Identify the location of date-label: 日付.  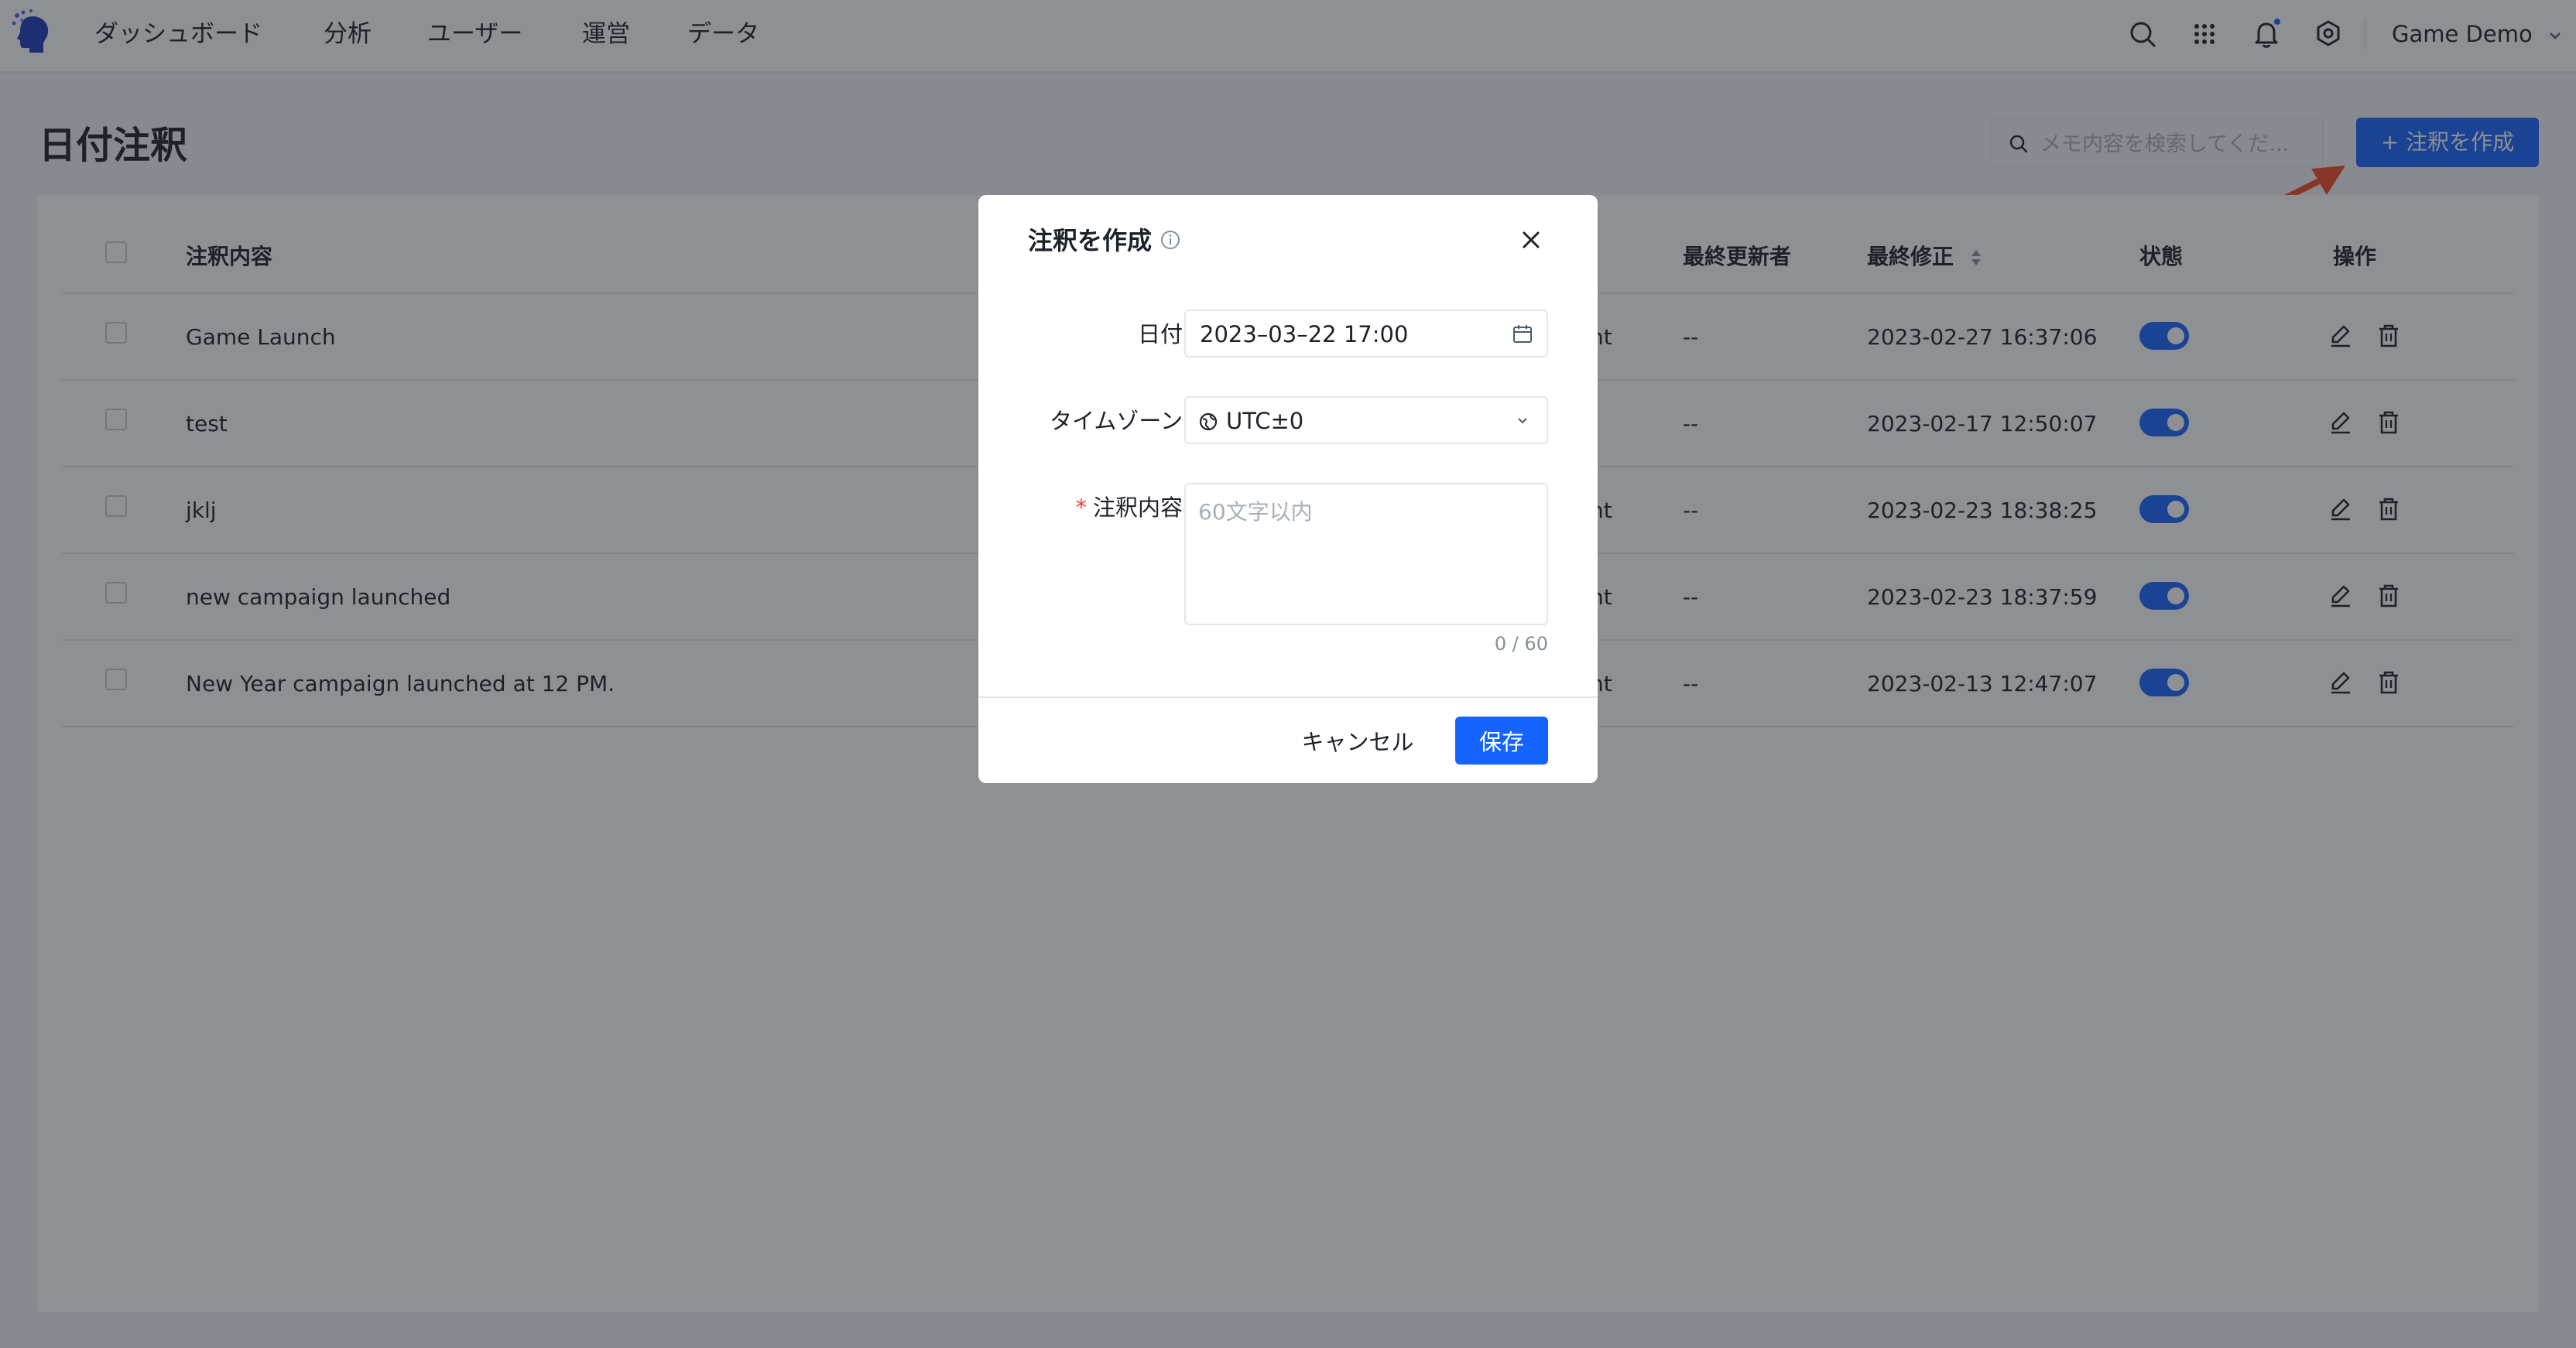
(1160, 334).